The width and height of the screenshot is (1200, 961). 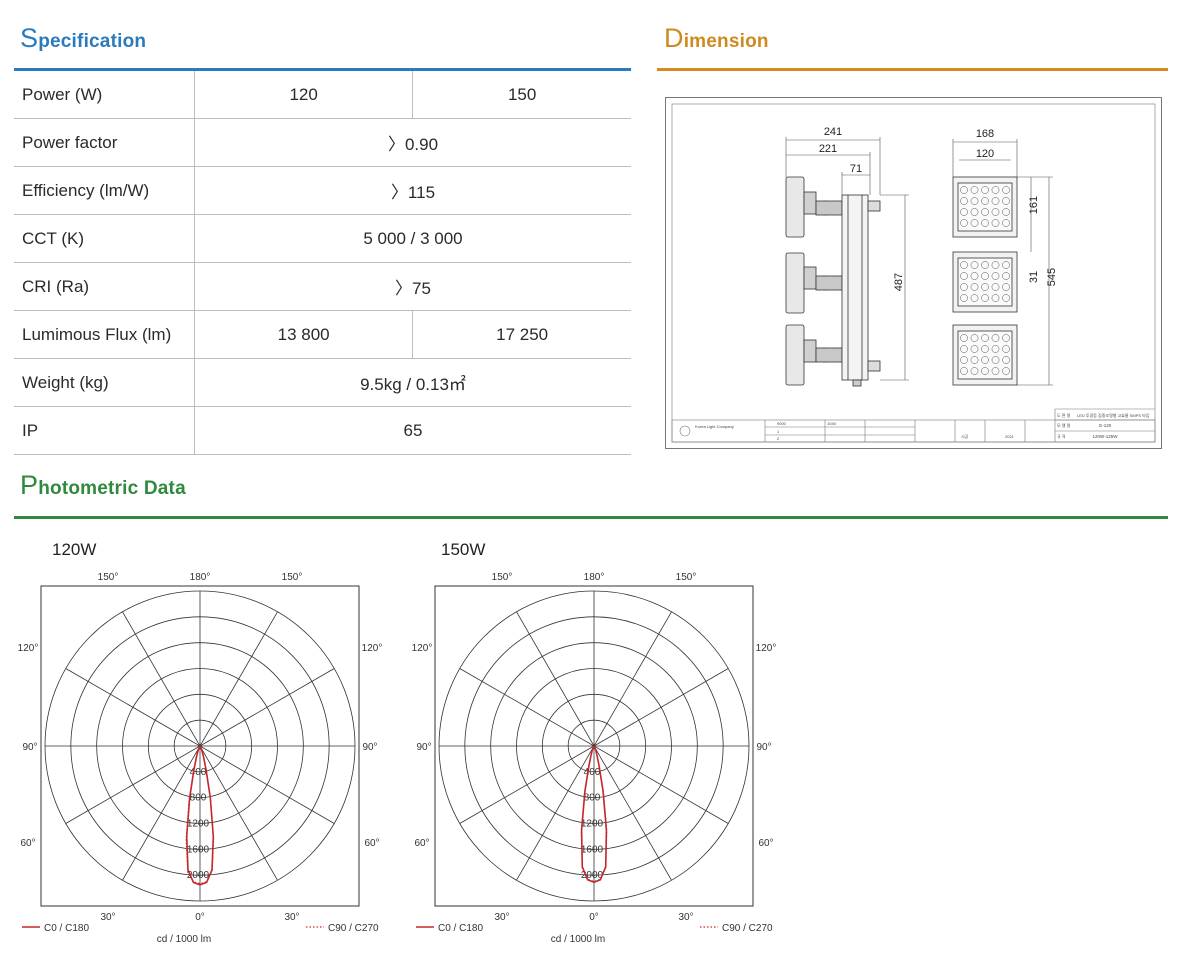 I want to click on spec-row-efficiency: Efficiency (lm/W) 〉115, so click(x=322, y=190).